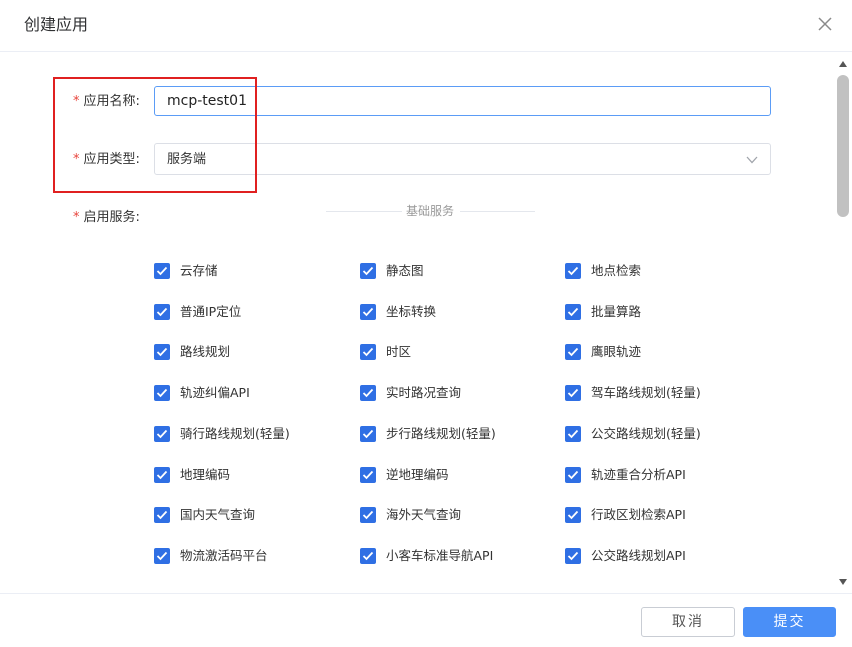 This screenshot has height=647, width=852. What do you see at coordinates (752, 160) in the screenshot?
I see `chevron-down-icon` at bounding box center [752, 160].